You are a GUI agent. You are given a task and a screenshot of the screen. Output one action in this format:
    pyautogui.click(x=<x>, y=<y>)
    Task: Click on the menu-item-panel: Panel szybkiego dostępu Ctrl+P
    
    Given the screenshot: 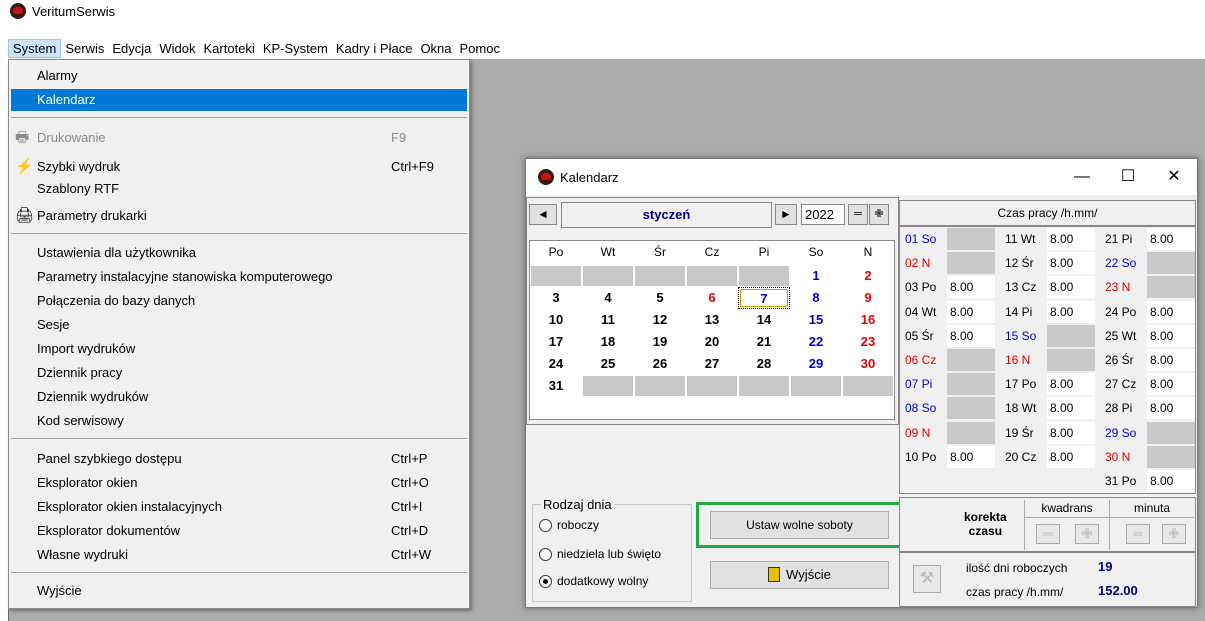 What is the action you would take?
    pyautogui.click(x=239, y=459)
    